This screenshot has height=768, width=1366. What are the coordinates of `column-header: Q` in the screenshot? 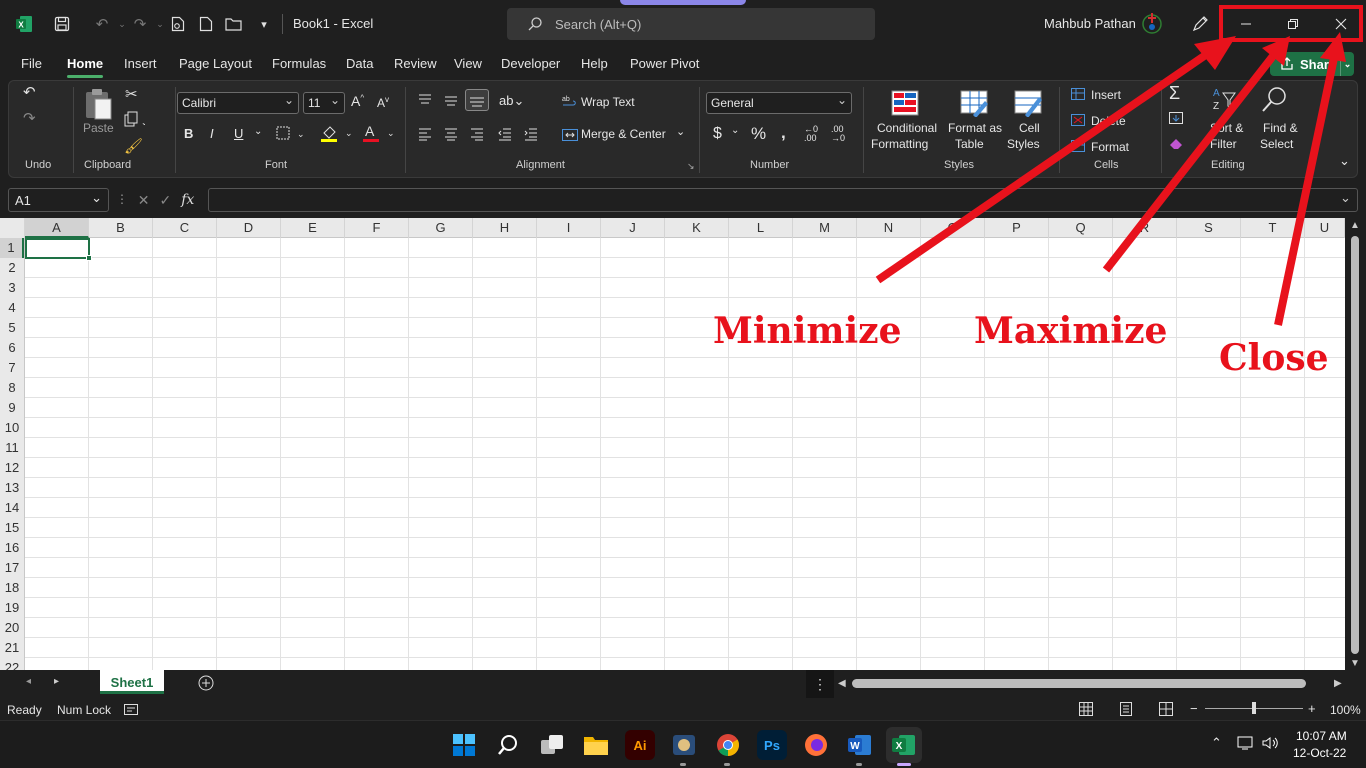 It's located at (1081, 228).